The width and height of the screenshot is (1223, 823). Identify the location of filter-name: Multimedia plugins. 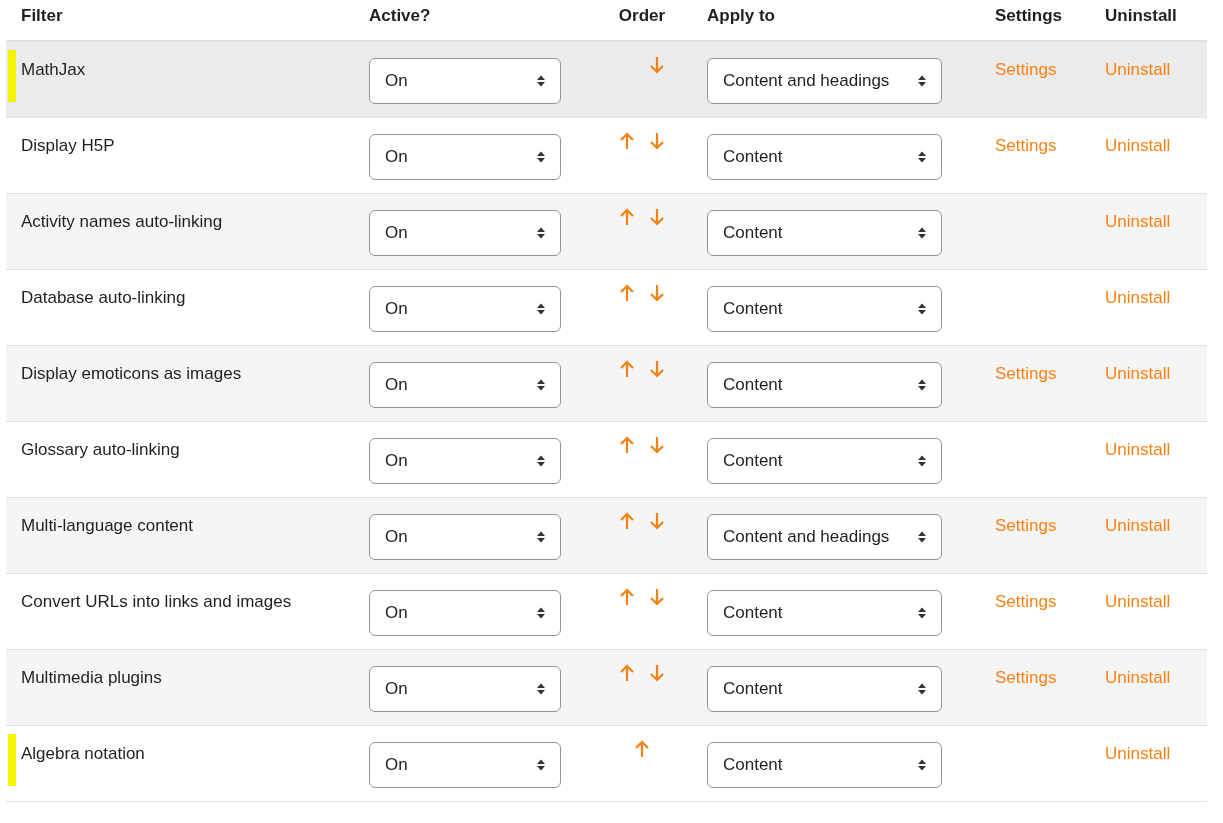
(91, 677).